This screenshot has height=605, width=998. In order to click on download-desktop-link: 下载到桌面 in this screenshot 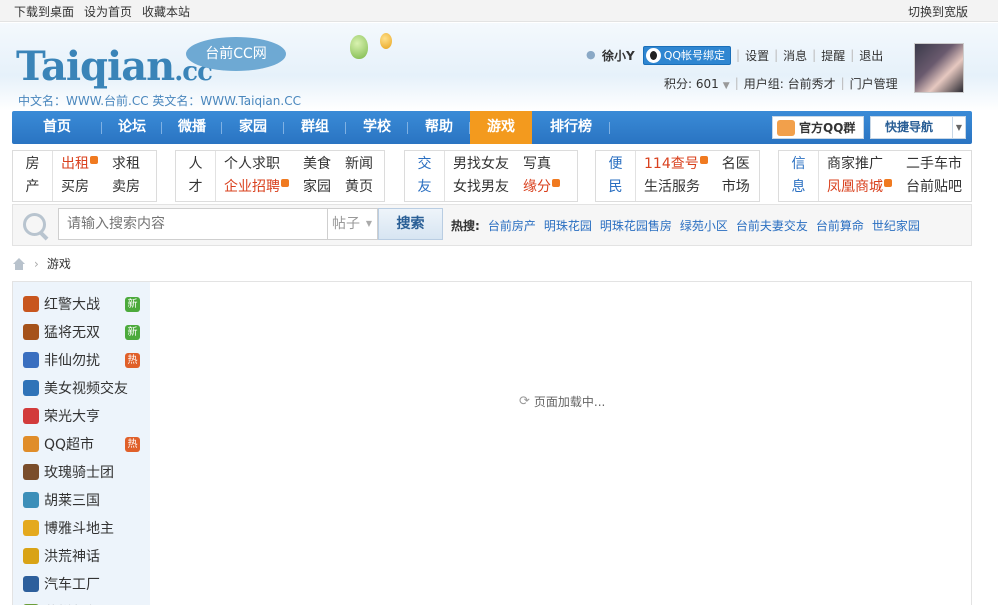, I will do `click(44, 11)`.